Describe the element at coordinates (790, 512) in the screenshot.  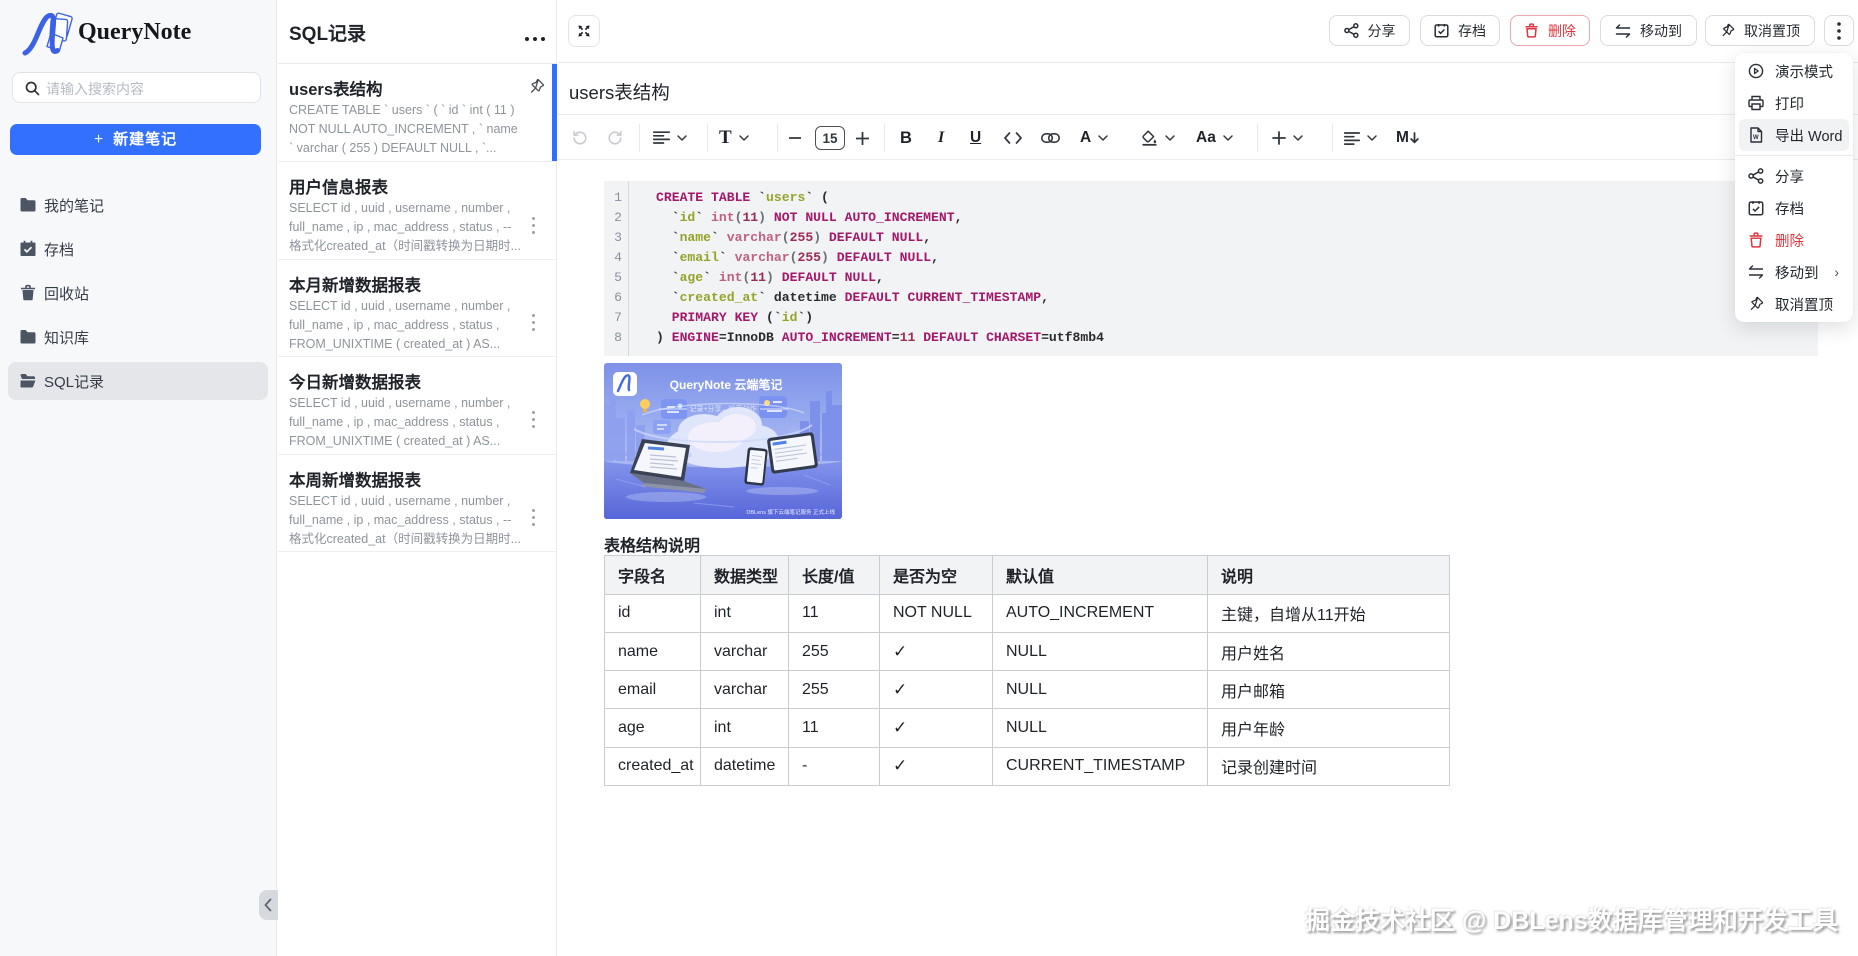
I see `svg-text: DBLens 旗下云端笔记服务 正式上线` at that location.